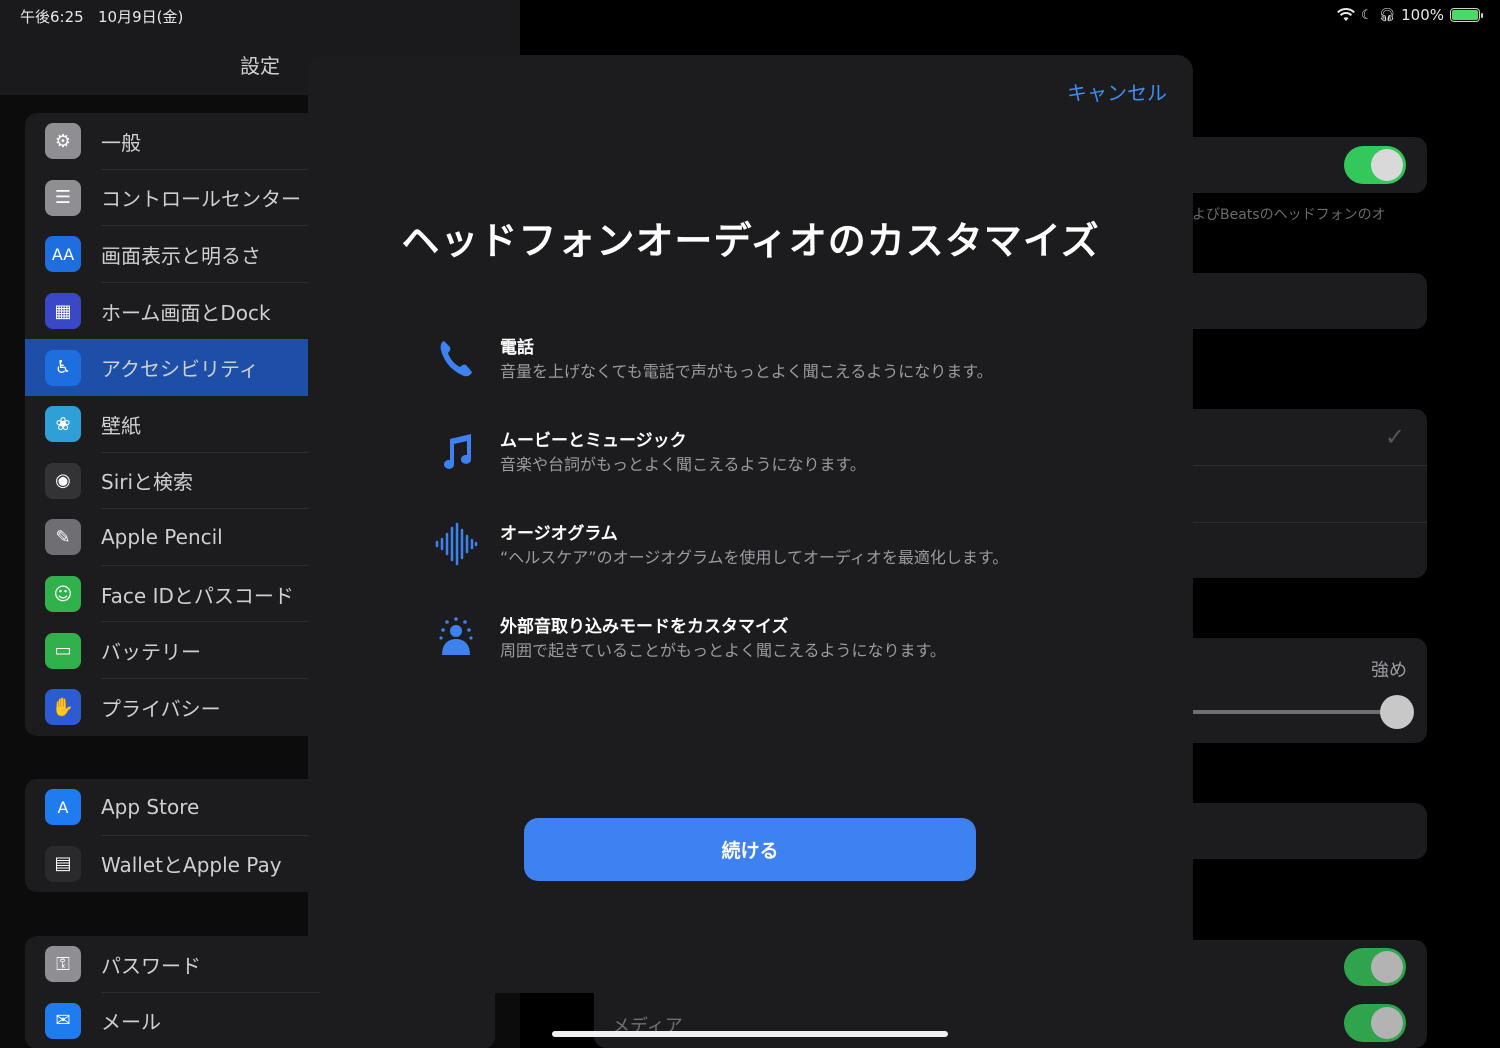 The width and height of the screenshot is (1500, 1048). Describe the element at coordinates (754, 557) in the screenshot. I see `feature-description: “ヘルスケア”のオージオグラムを使用してオーディオを最適化します。` at that location.